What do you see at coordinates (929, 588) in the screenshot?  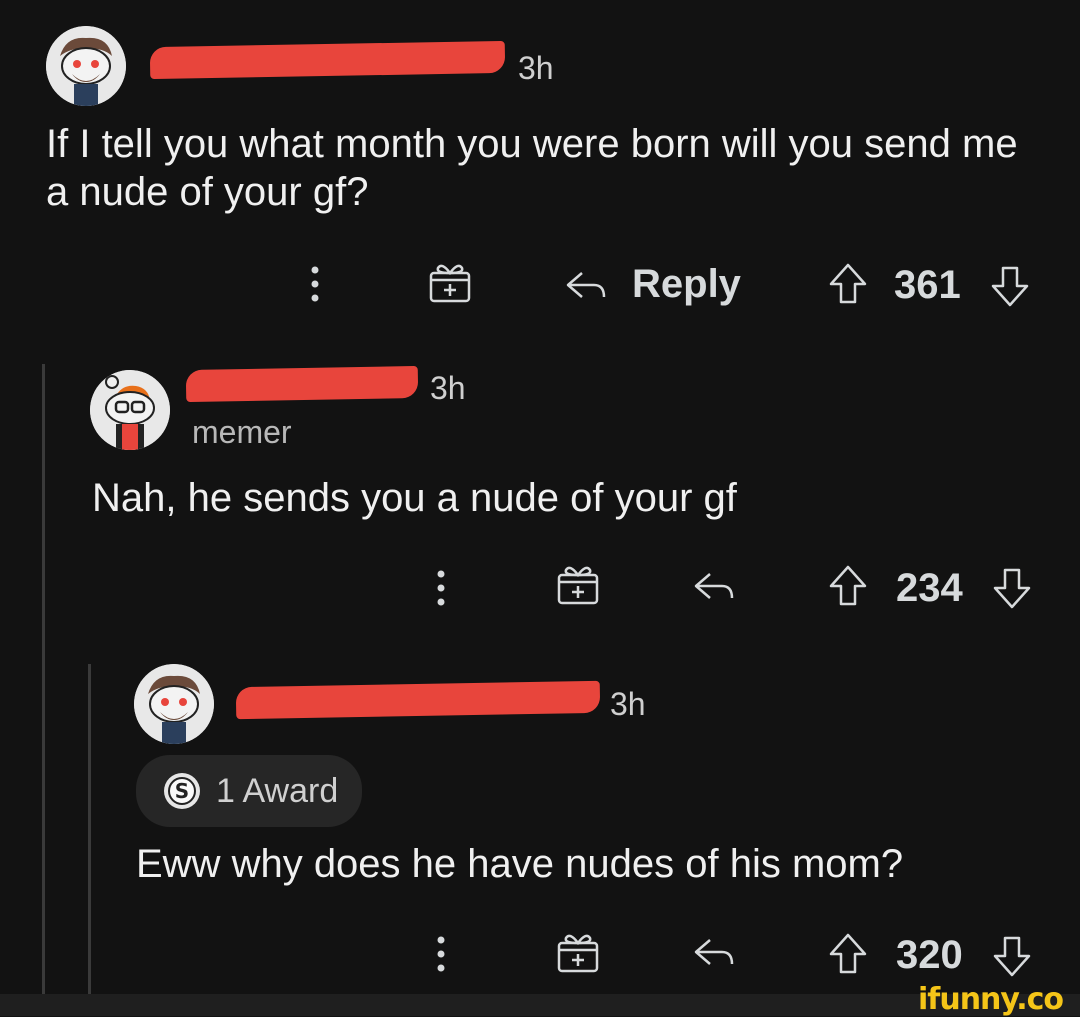 I see `vote-score: 234` at bounding box center [929, 588].